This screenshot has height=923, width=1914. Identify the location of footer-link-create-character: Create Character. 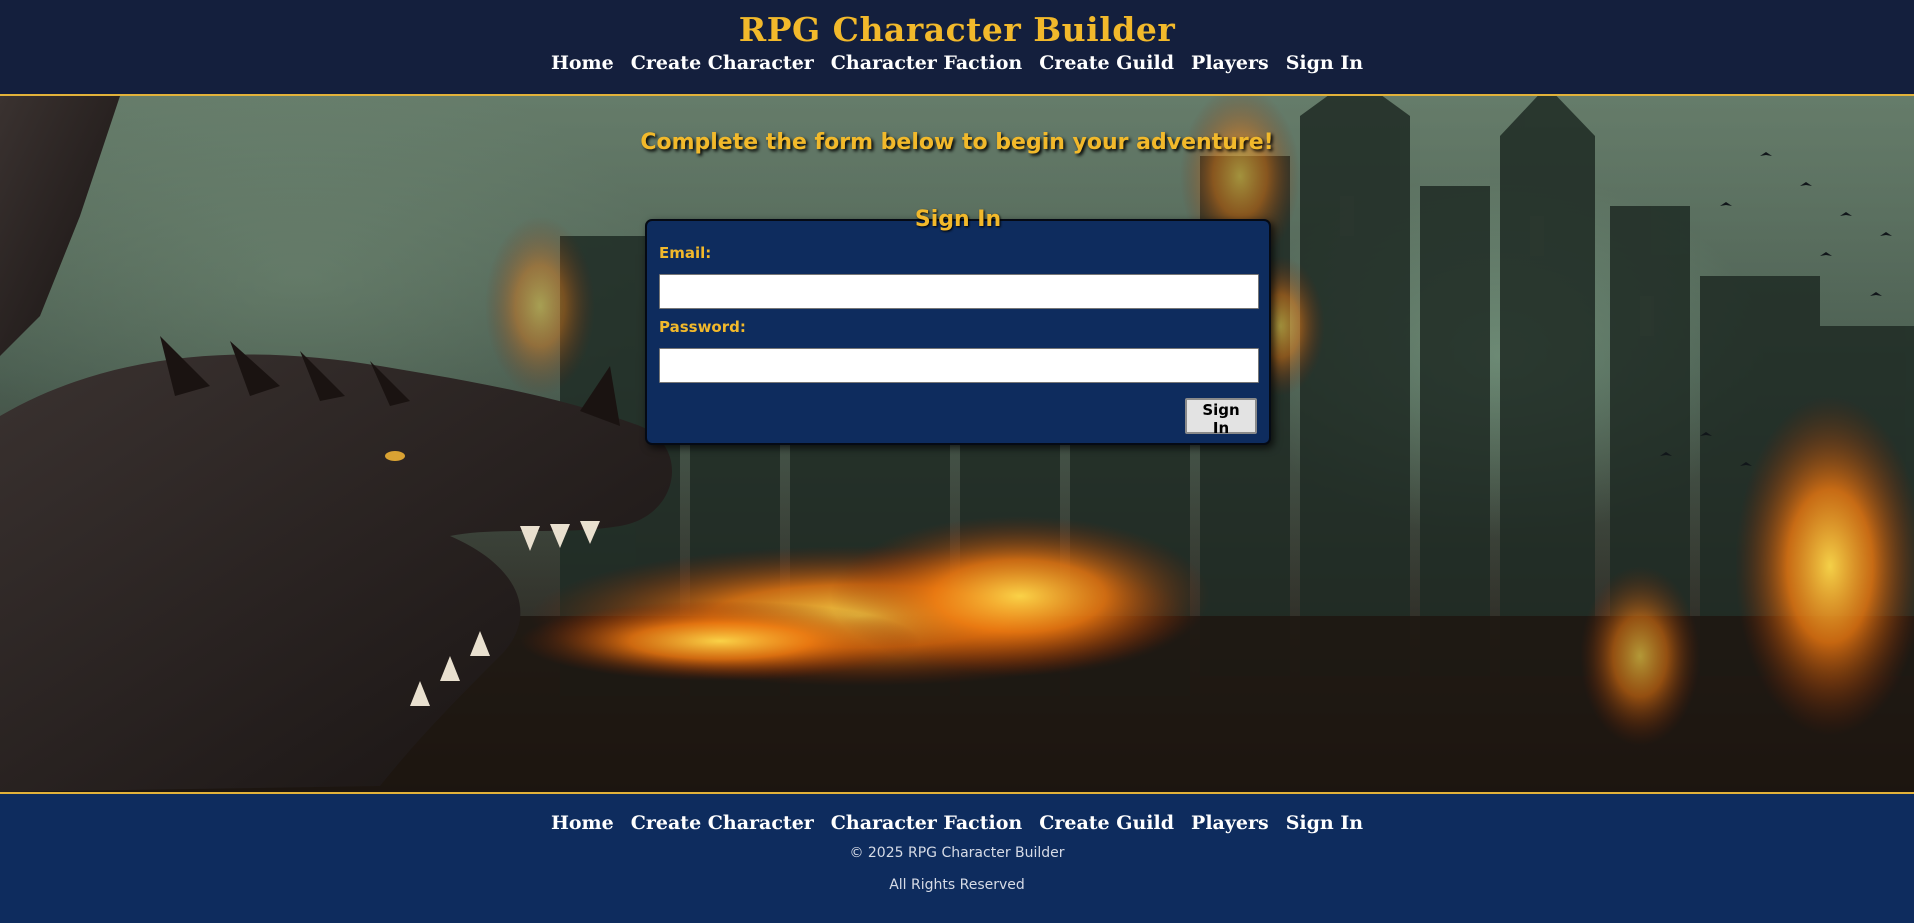
(722, 823).